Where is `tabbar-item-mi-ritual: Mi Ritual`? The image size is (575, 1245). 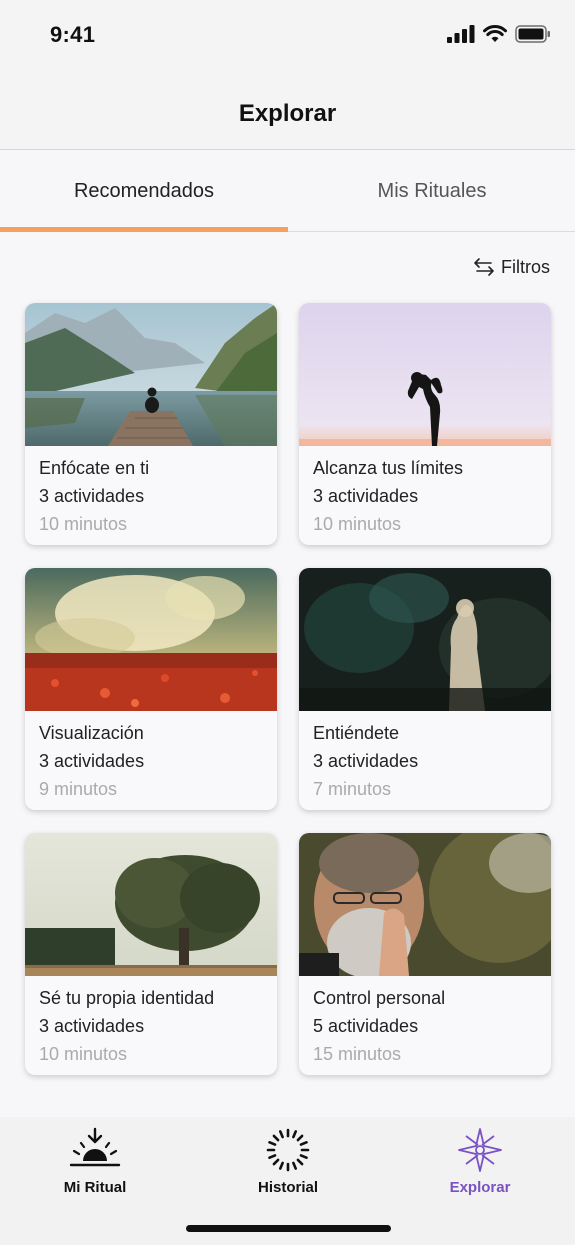
tabbar-item-mi-ritual: Mi Ritual is located at coordinates (95, 1165).